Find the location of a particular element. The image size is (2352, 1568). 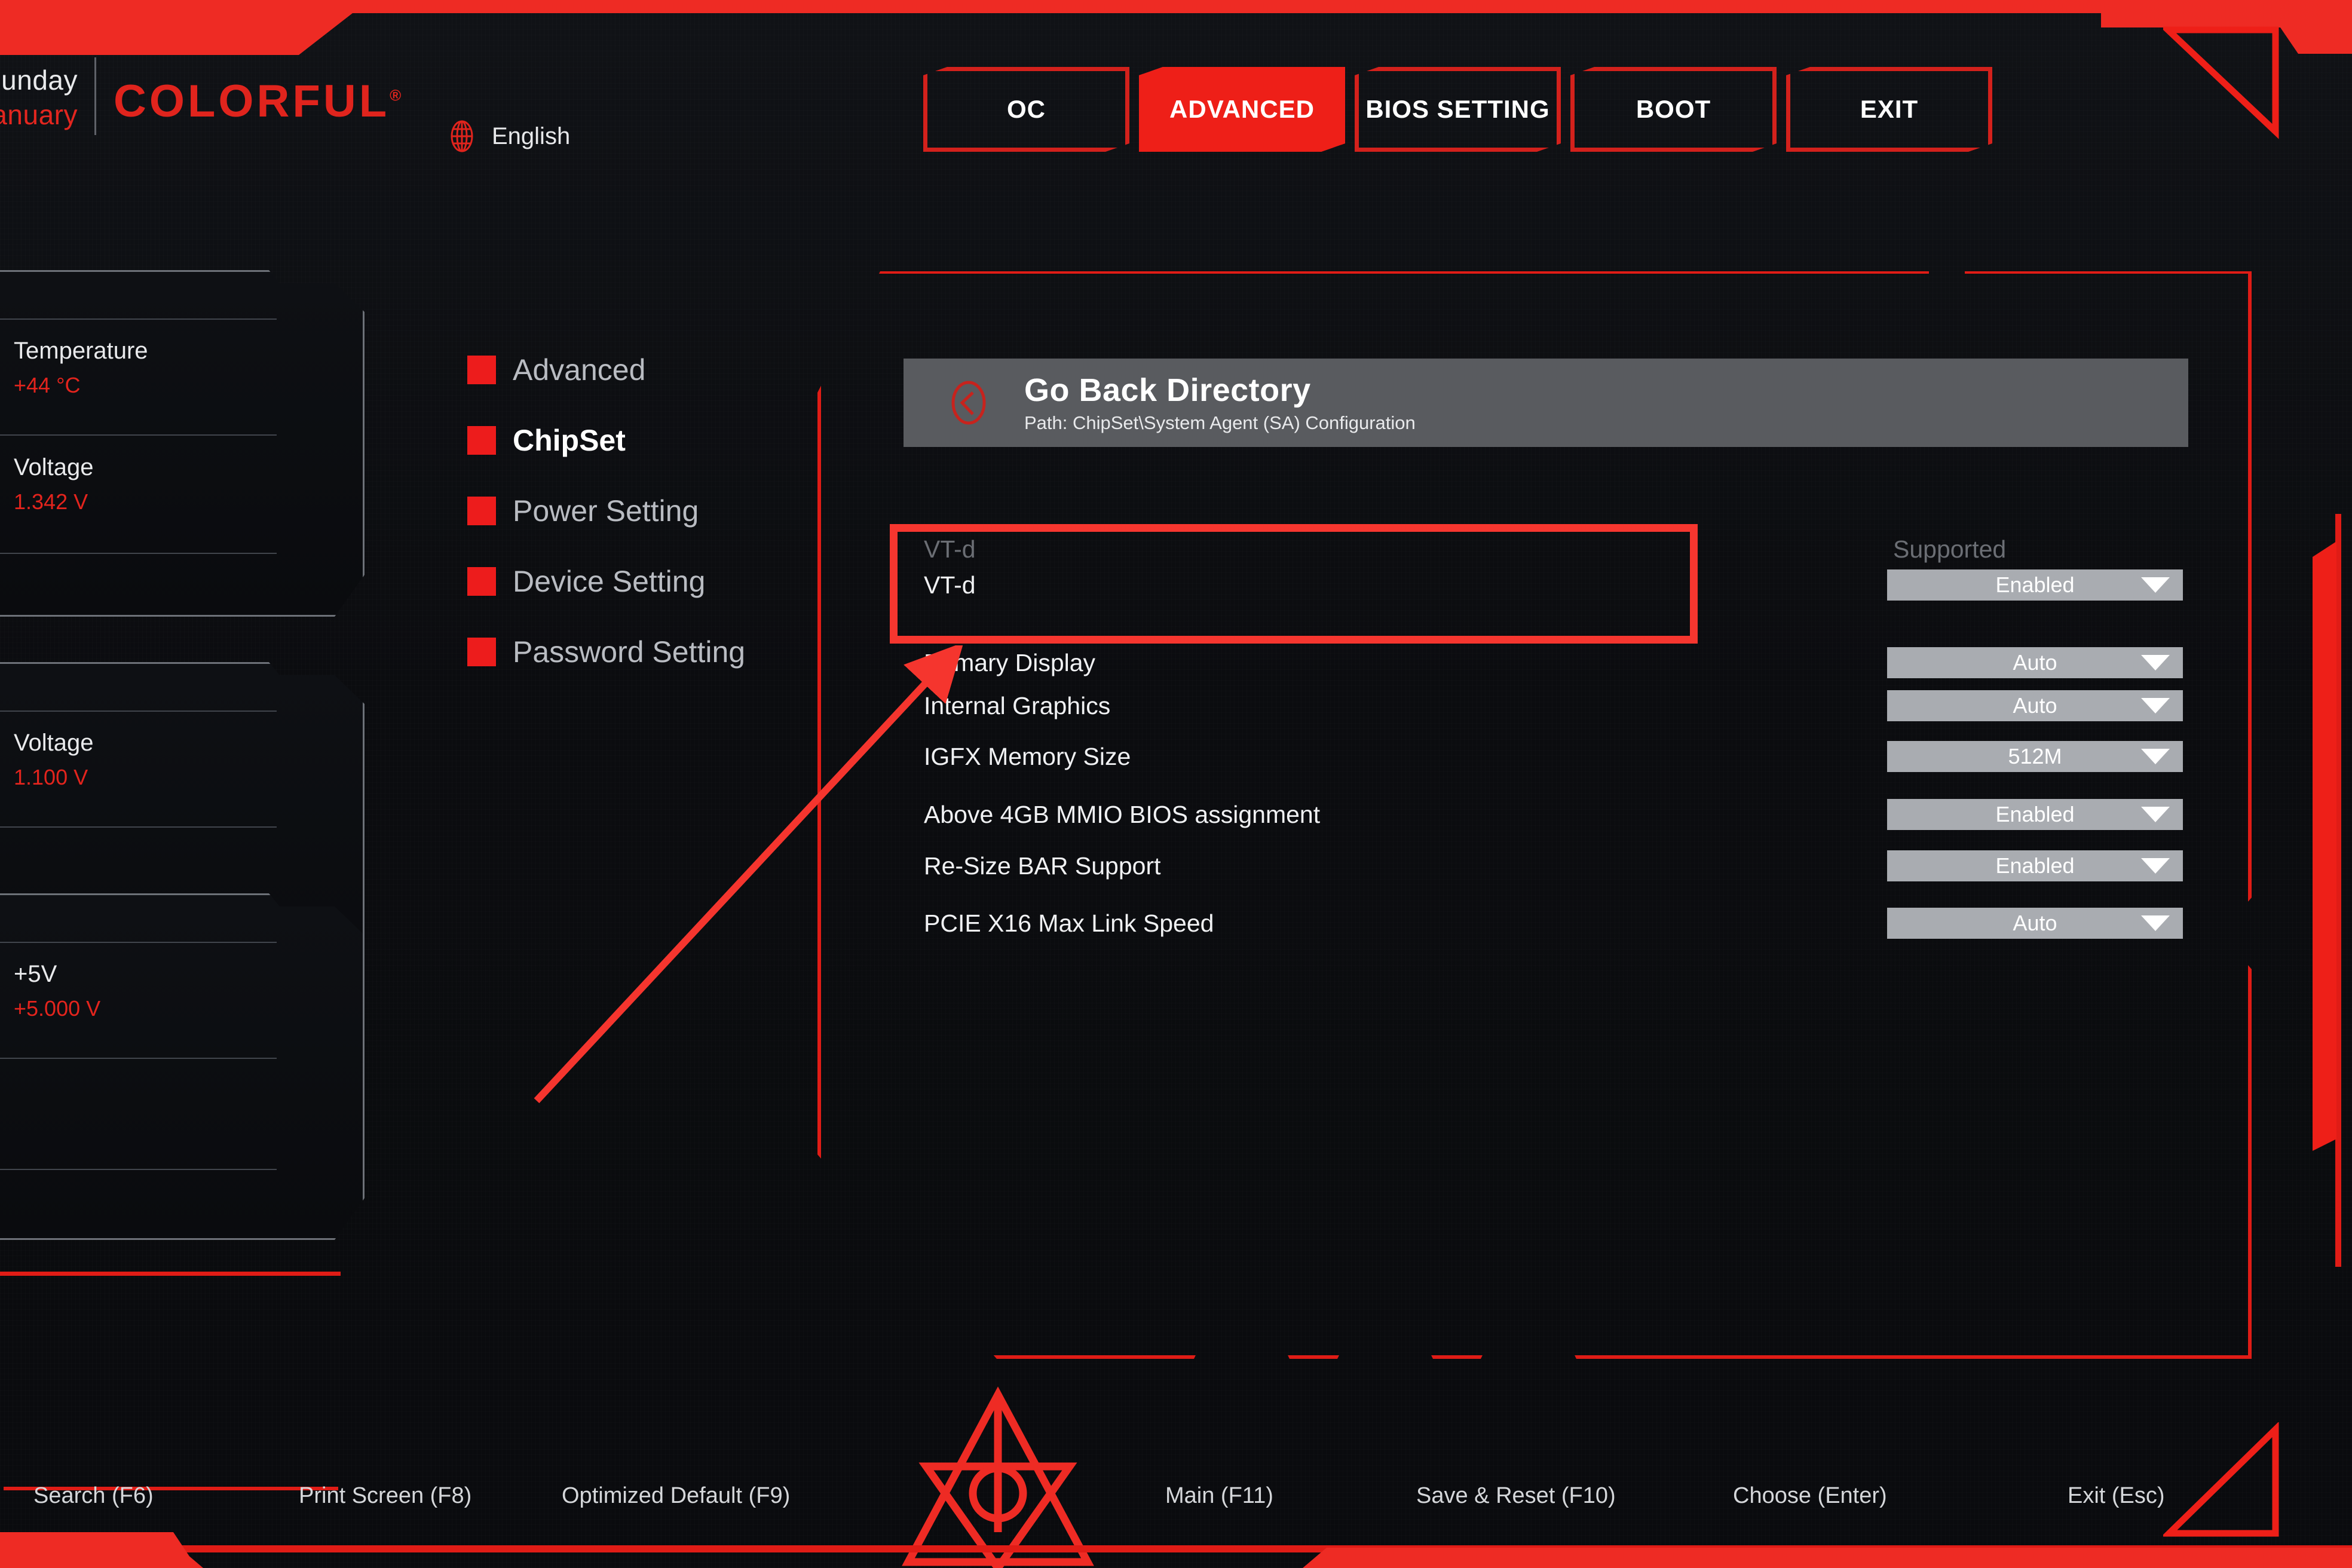

setting-dropdown-internal-graphics: Auto is located at coordinates (2035, 705).